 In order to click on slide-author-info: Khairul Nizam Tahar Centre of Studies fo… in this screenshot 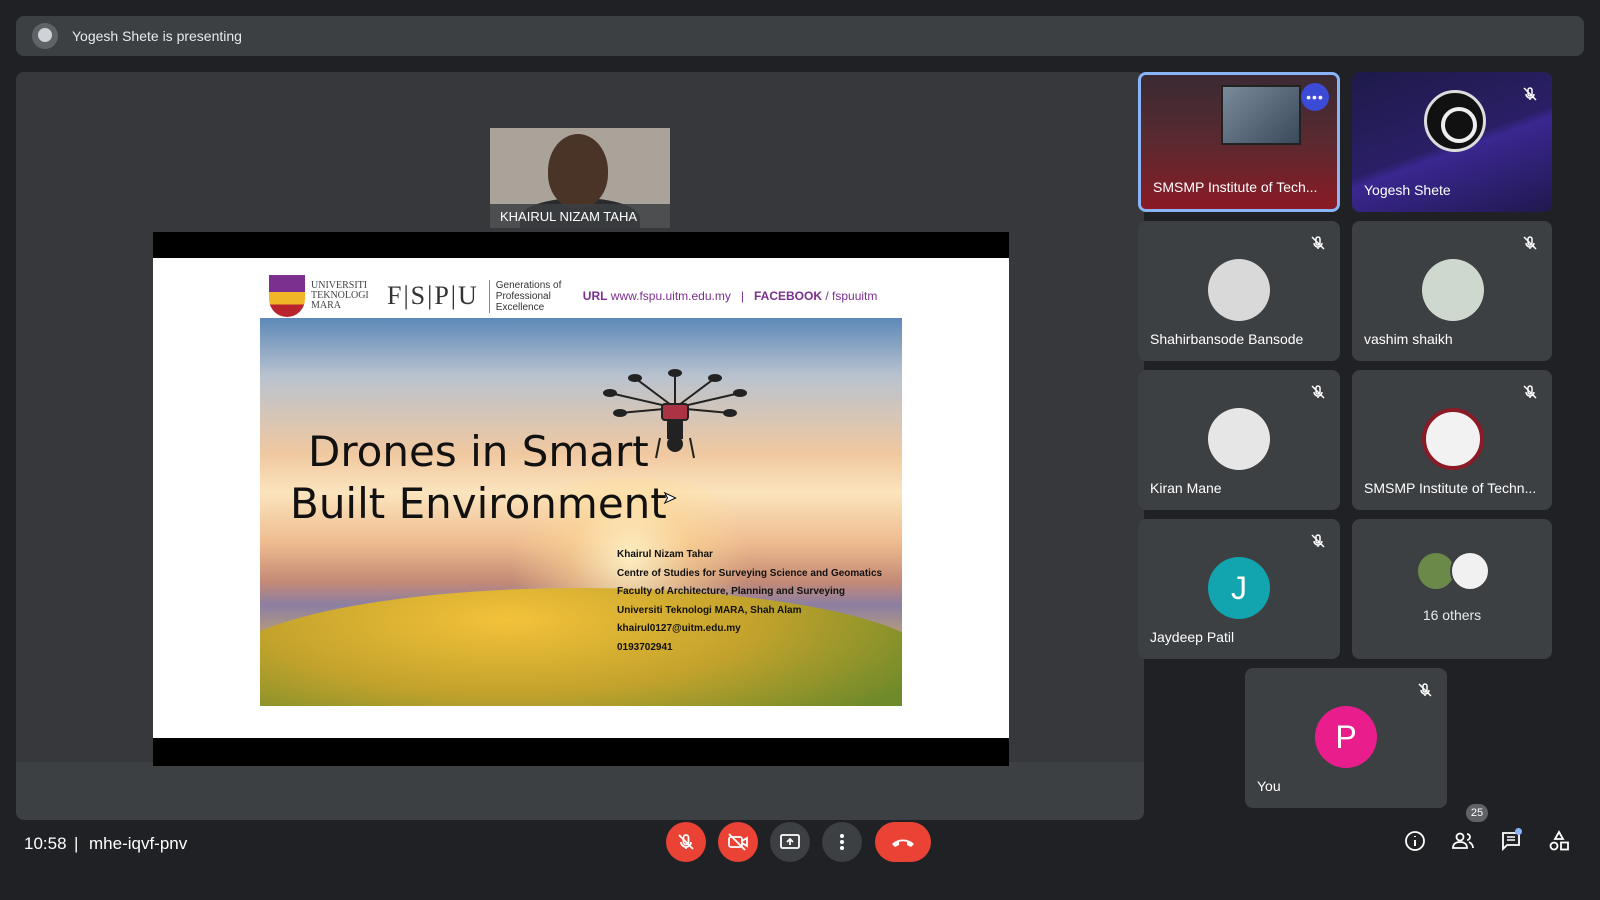, I will do `click(750, 601)`.